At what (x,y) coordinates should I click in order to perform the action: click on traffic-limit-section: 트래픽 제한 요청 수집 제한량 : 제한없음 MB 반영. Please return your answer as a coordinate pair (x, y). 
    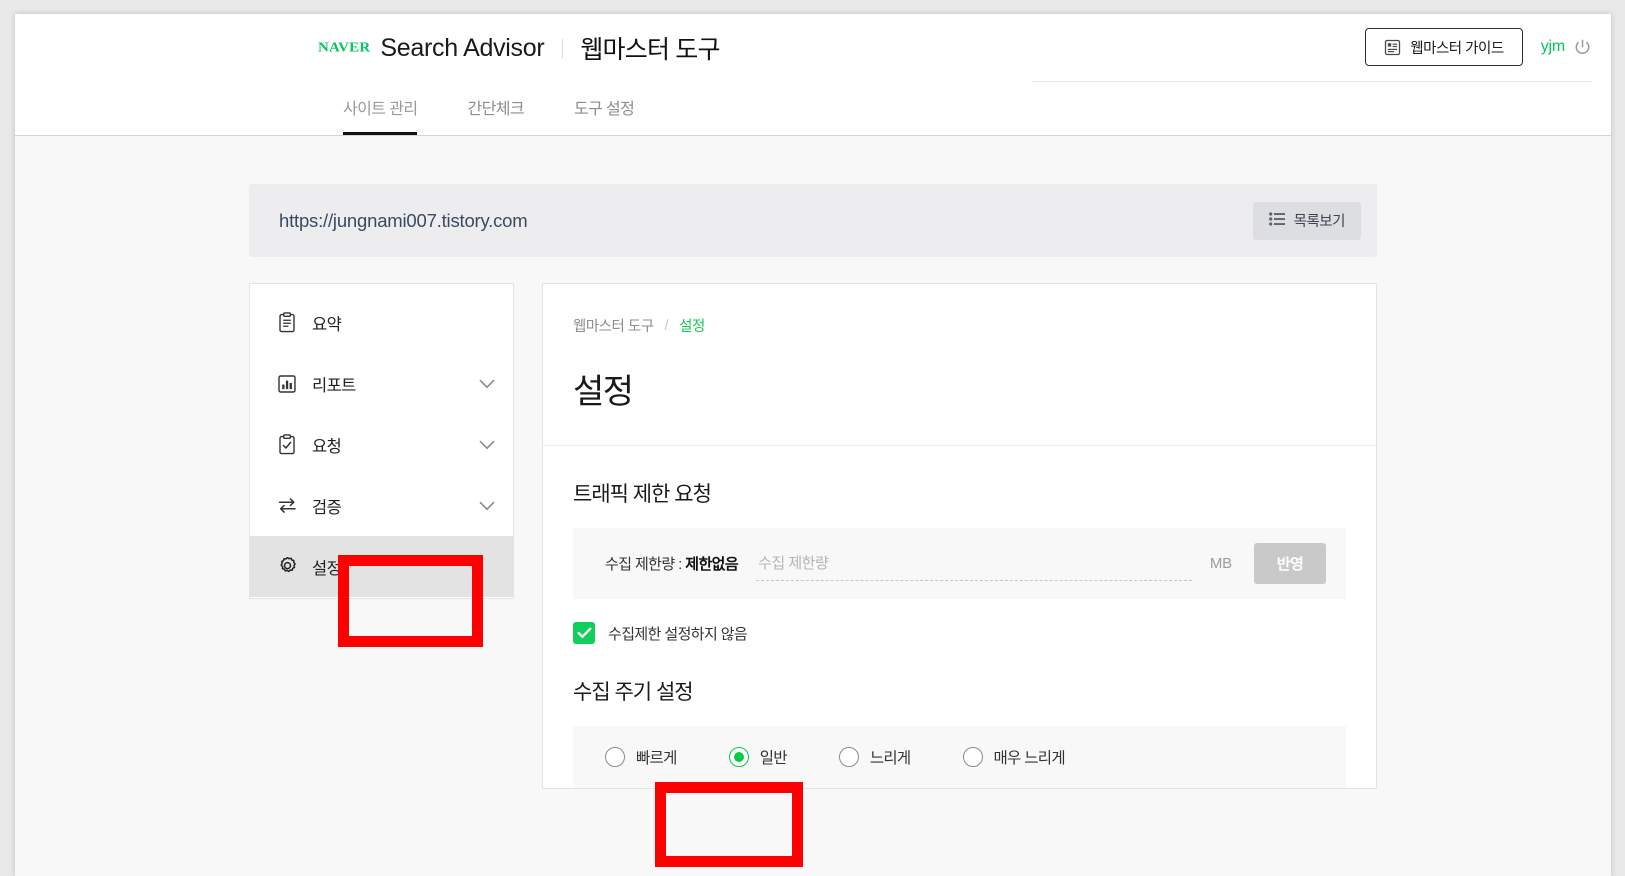
    Looking at the image, I should click on (959, 545).